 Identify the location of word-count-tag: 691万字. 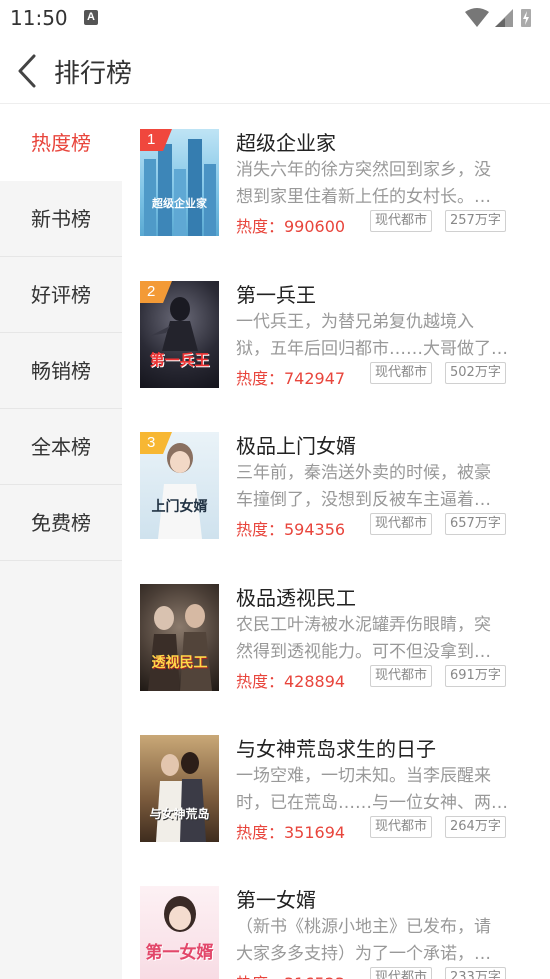
(475, 676).